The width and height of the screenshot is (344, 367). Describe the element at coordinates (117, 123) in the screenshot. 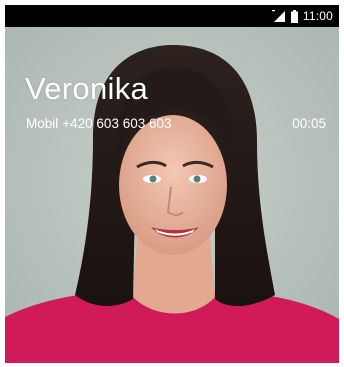

I see `phone-number: +420 603 603 603` at that location.